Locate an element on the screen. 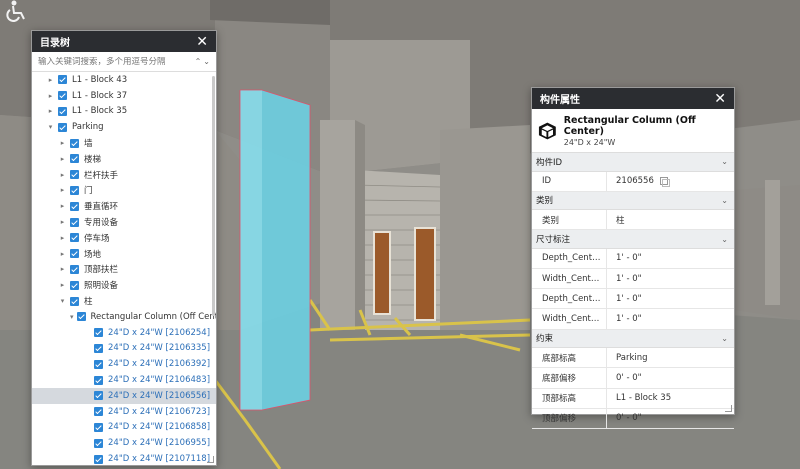  tree-leaf-item: 24"D x 24"W [2106556] is located at coordinates (124, 395).